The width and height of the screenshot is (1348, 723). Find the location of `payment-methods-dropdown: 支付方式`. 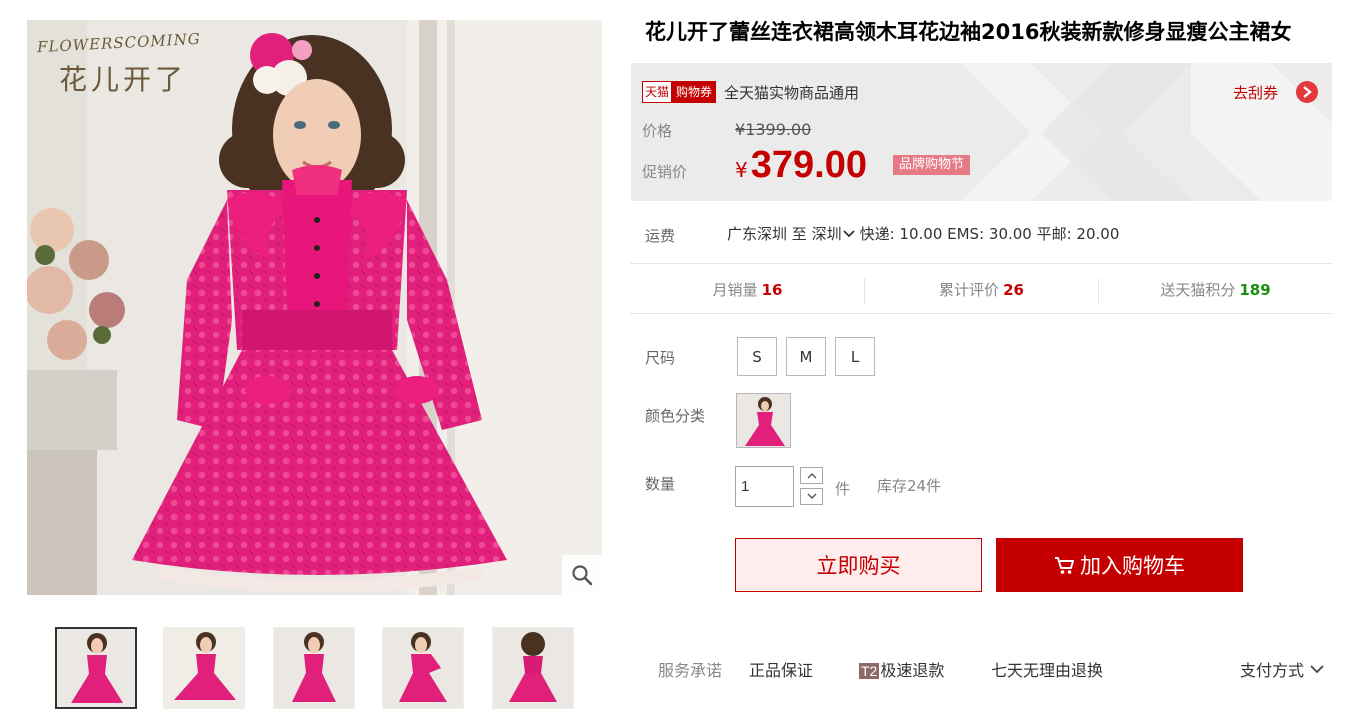

payment-methods-dropdown: 支付方式 is located at coordinates (1282, 669).